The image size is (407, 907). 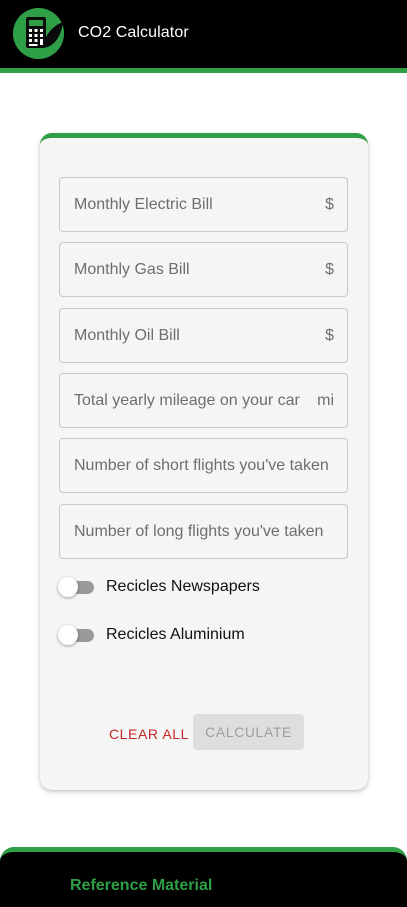 What do you see at coordinates (132, 269) in the screenshot?
I see `gas-bill-placeholder: Monthly Gas Bill` at bounding box center [132, 269].